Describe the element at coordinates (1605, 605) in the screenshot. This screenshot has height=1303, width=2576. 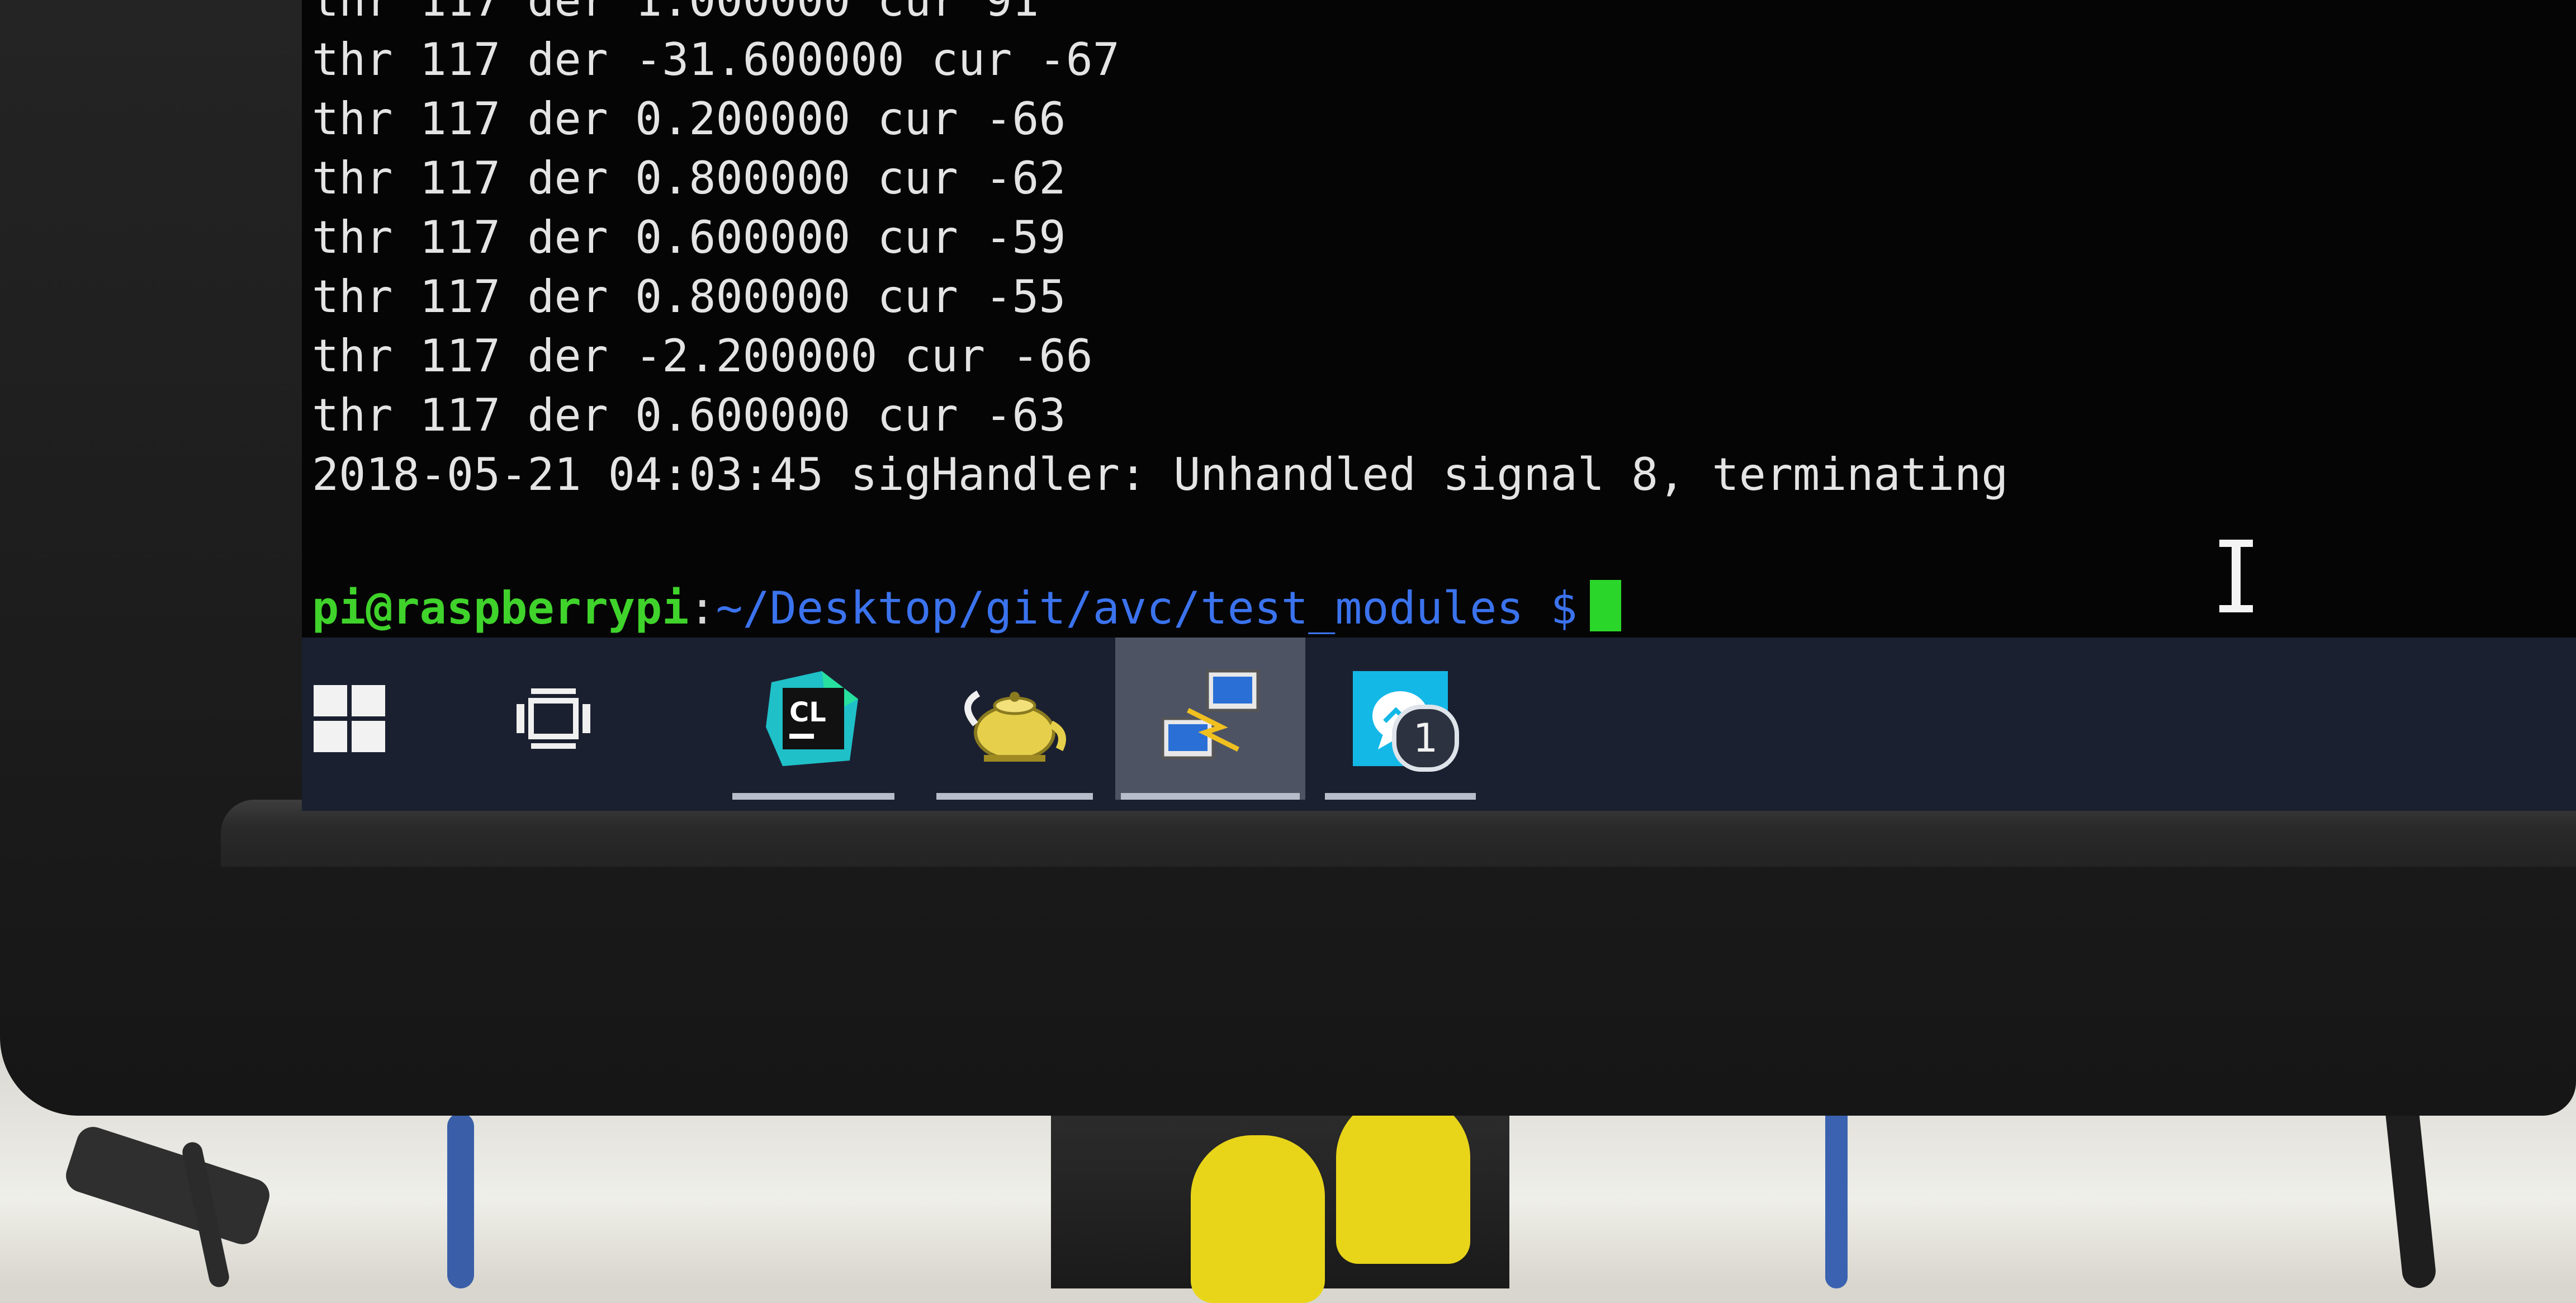
I see `text-cursor` at that location.